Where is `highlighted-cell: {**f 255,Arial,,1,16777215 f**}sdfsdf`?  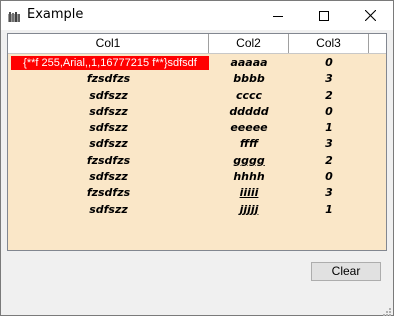
highlighted-cell: {**f 255,Arial,,1,16777215 f**}sdfsdf is located at coordinates (110, 63).